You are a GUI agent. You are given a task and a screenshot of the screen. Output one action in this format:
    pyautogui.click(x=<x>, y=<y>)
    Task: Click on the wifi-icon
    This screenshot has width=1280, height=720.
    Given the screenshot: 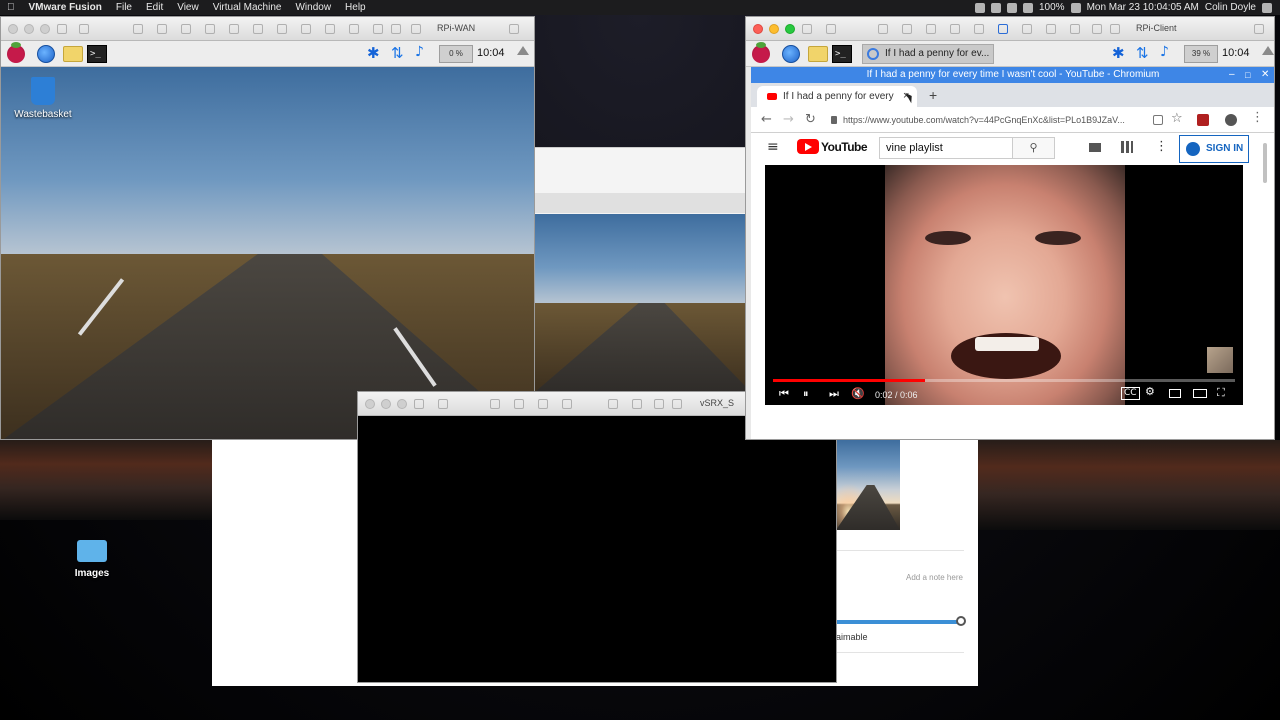 What is the action you would take?
    pyautogui.click(x=1027, y=7)
    